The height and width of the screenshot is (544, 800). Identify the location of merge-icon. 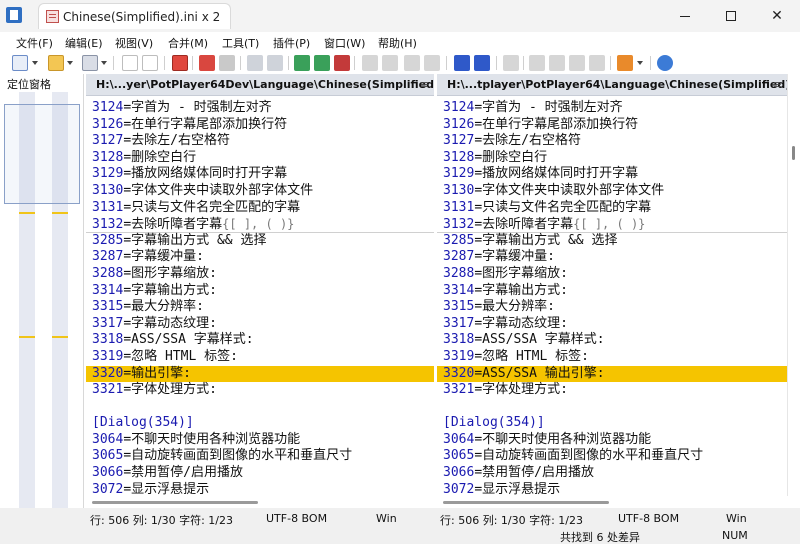
(207, 63).